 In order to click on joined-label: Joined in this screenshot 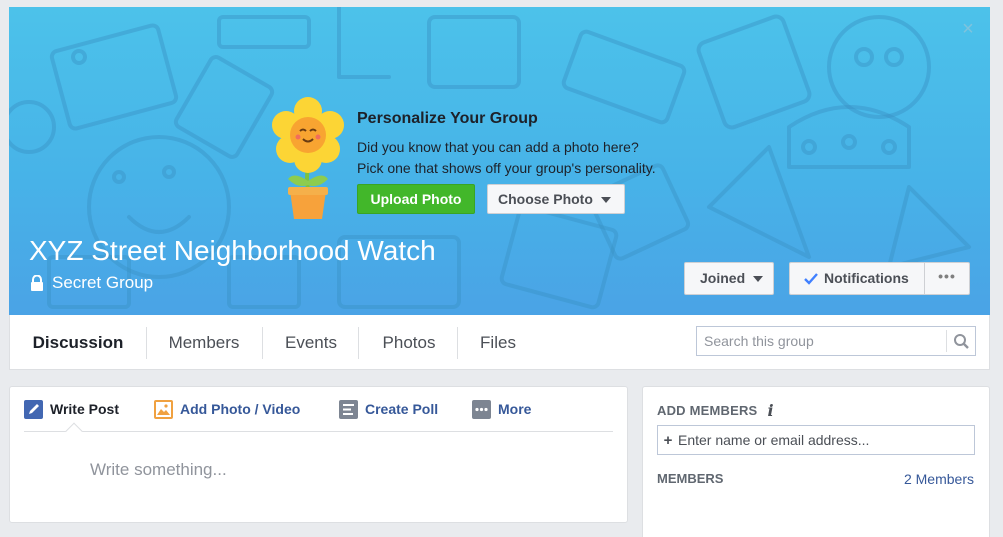, I will do `click(723, 278)`.